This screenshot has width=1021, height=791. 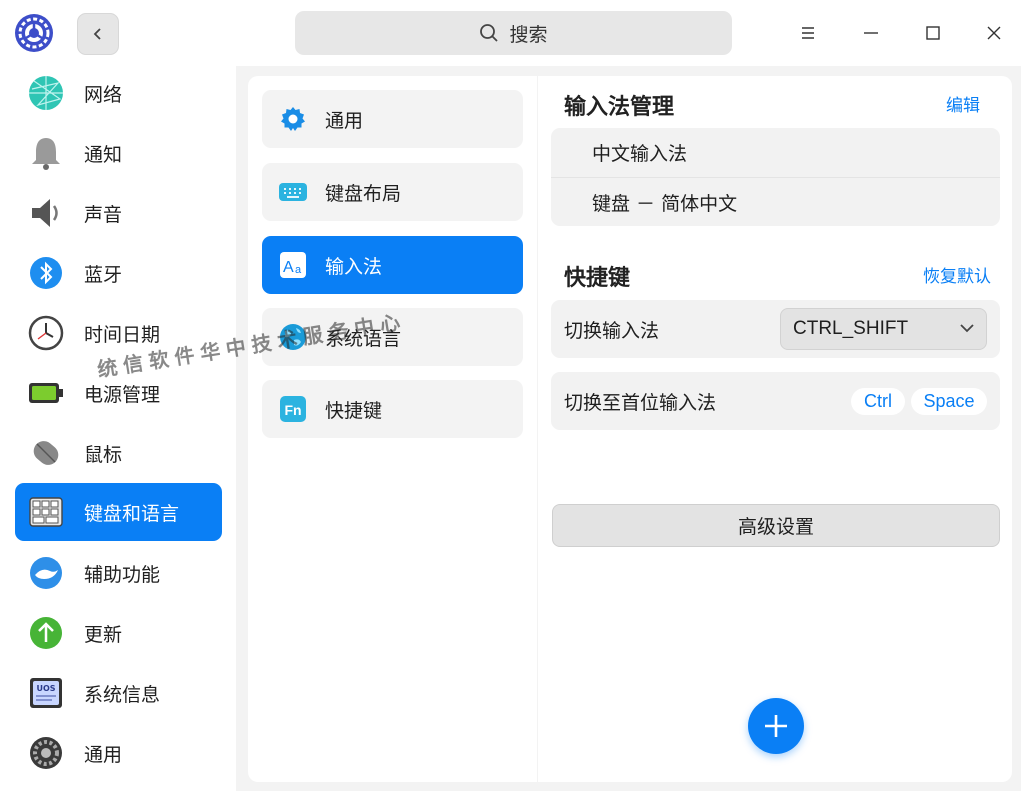 What do you see at coordinates (122, 394) in the screenshot?
I see `sidebar-item-label: 电源管理` at bounding box center [122, 394].